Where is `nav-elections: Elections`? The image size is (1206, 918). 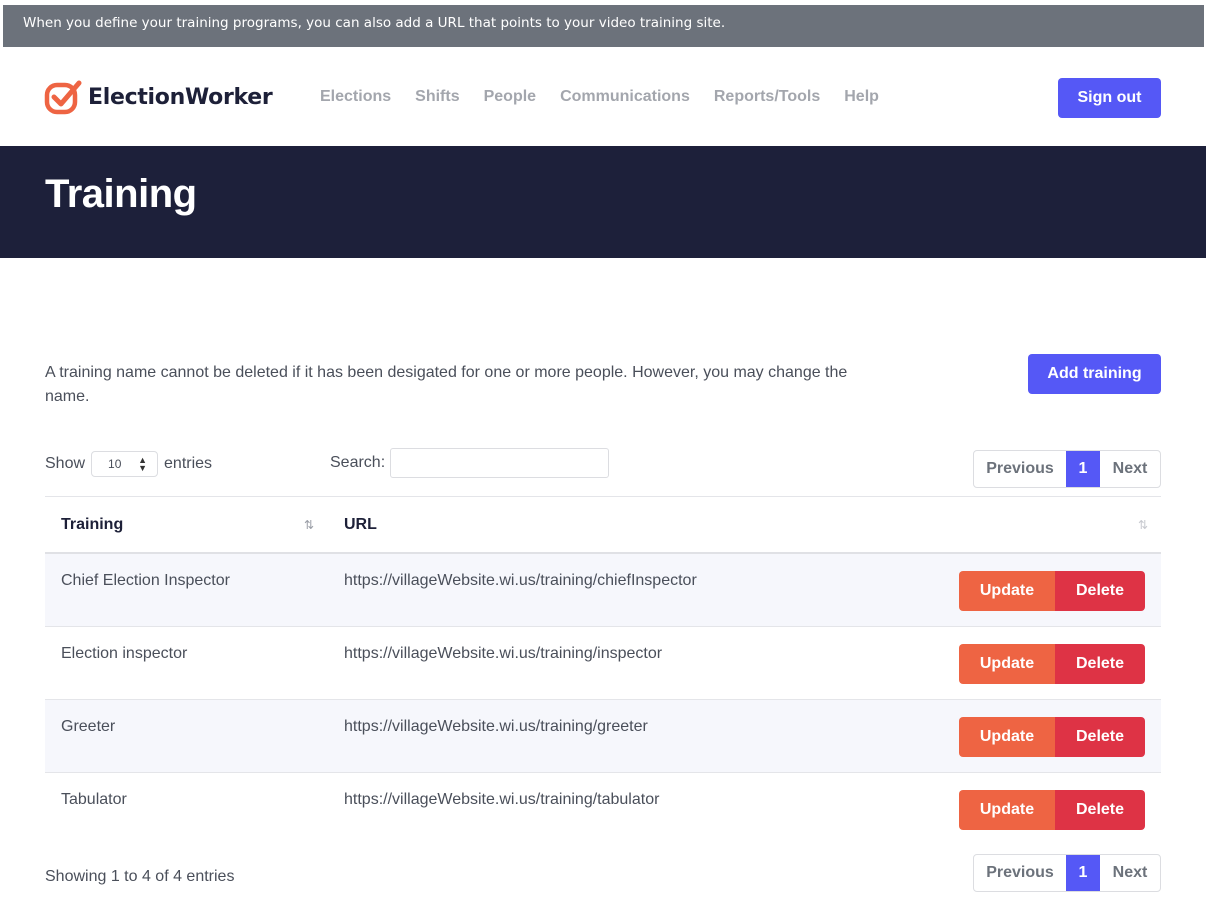 nav-elections: Elections is located at coordinates (355, 97).